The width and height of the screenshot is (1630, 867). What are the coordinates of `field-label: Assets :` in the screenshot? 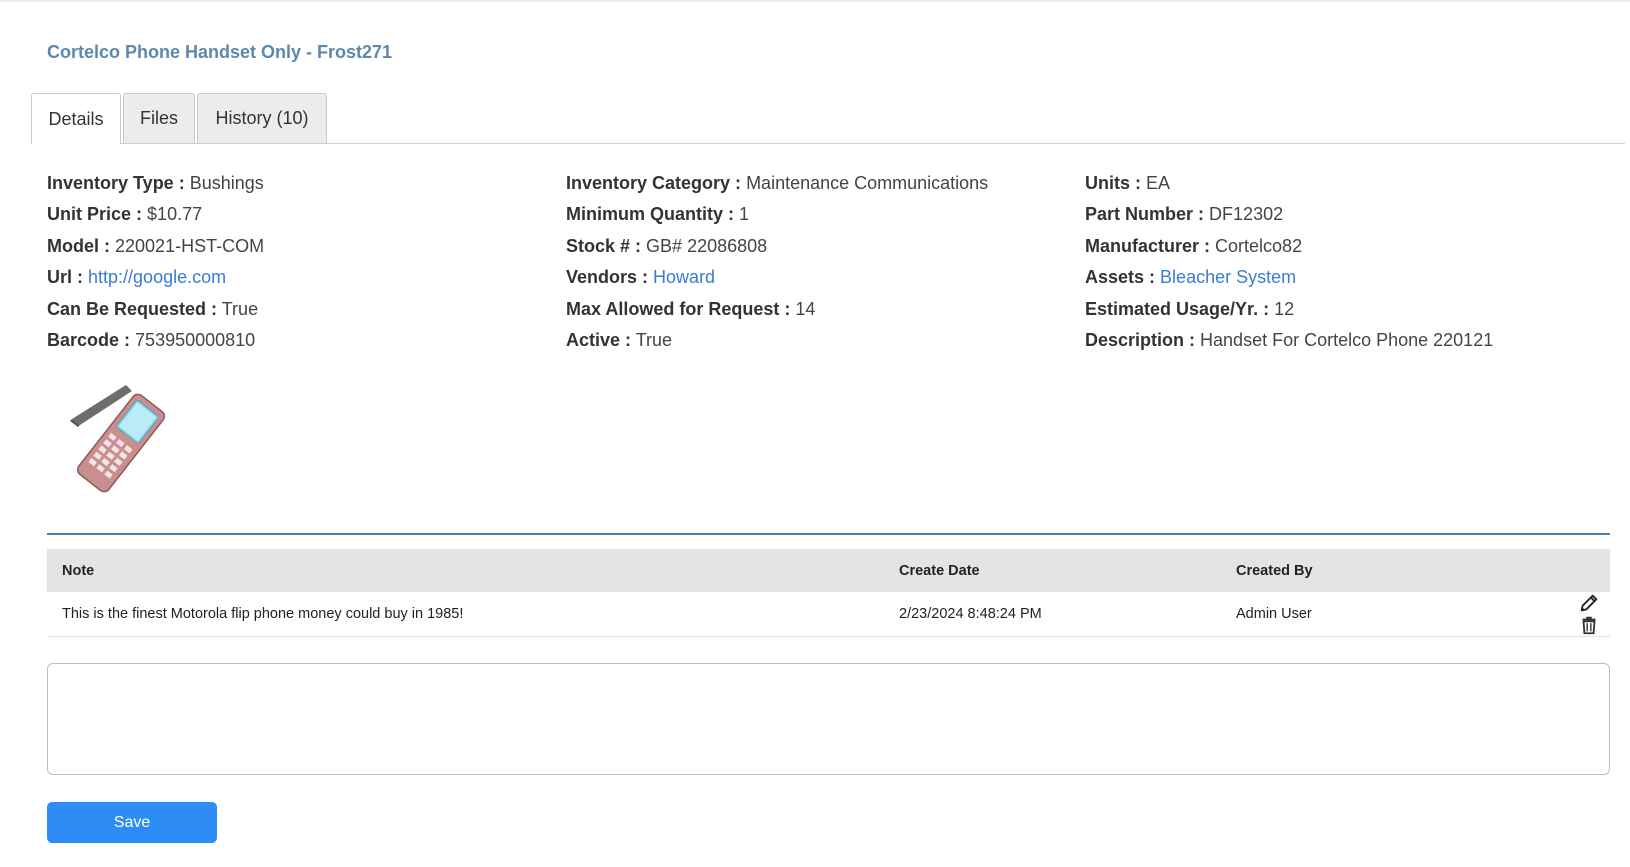 It's located at (1120, 277).